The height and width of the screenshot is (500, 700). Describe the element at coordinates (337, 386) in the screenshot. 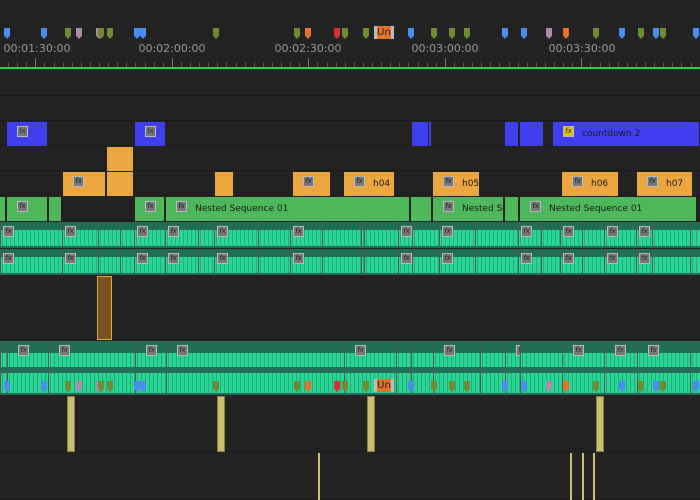

I see `marker-red` at that location.